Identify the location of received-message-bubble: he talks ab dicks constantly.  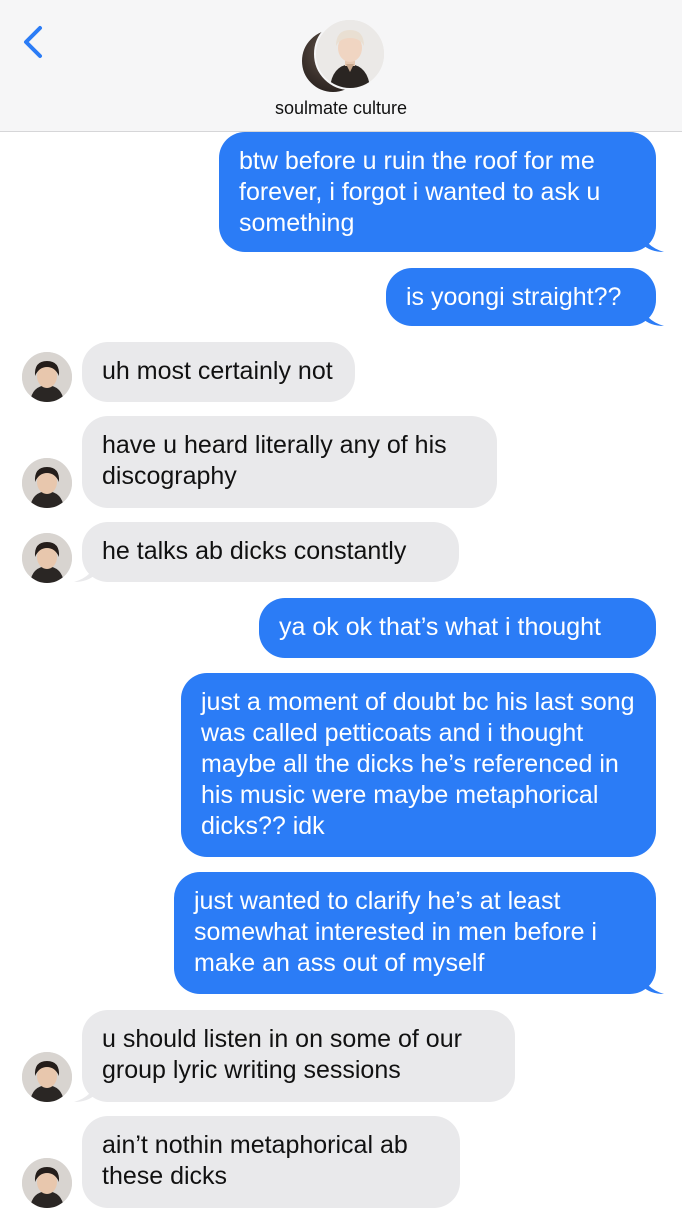
(266, 552).